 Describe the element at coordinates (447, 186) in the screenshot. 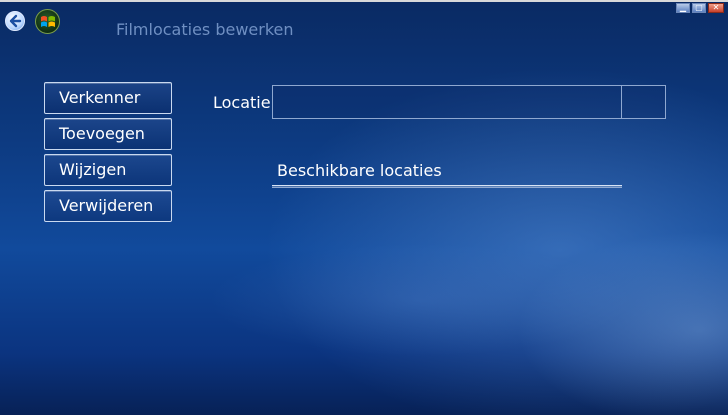

I see `available-locations-divider` at that location.